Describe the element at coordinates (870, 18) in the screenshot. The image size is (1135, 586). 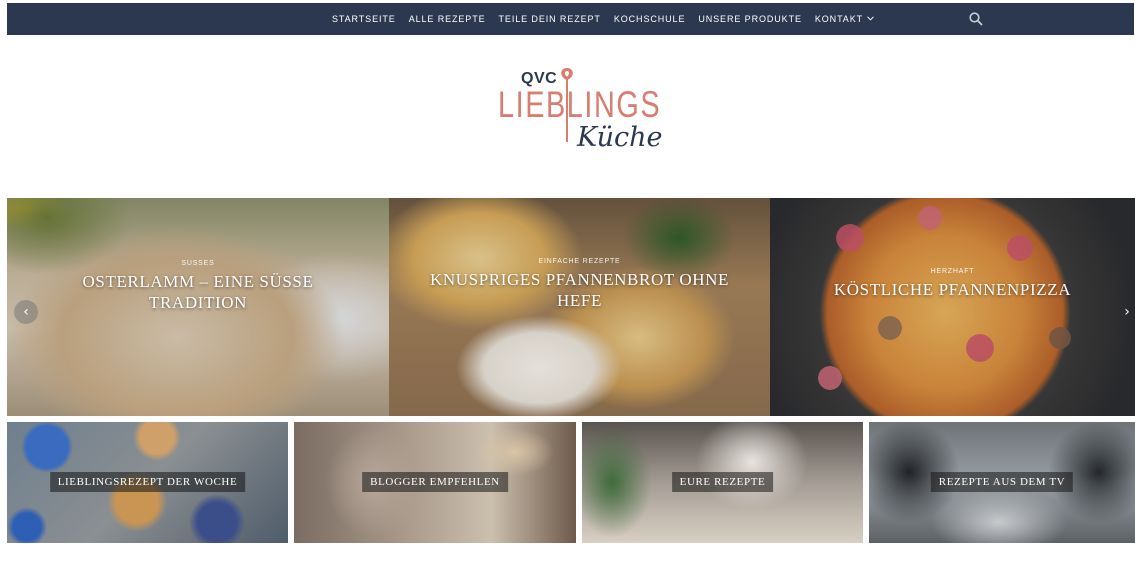
I see `chevron-down-icon` at that location.